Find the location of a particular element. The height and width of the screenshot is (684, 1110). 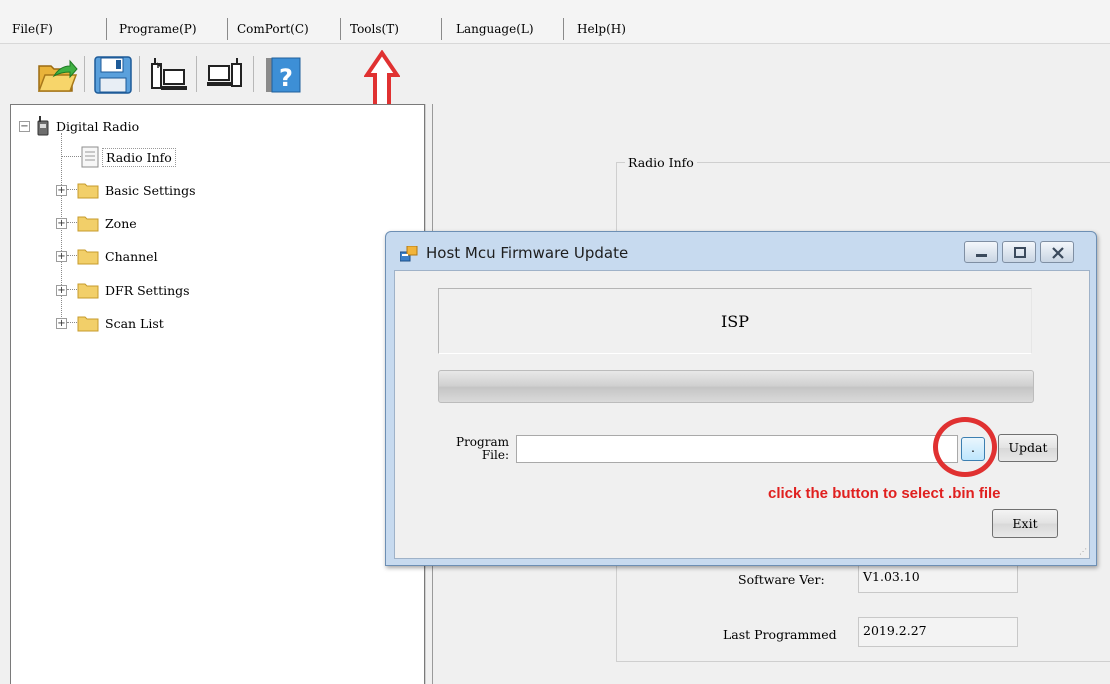

software-ver-field: V1.03.10 is located at coordinates (938, 578).